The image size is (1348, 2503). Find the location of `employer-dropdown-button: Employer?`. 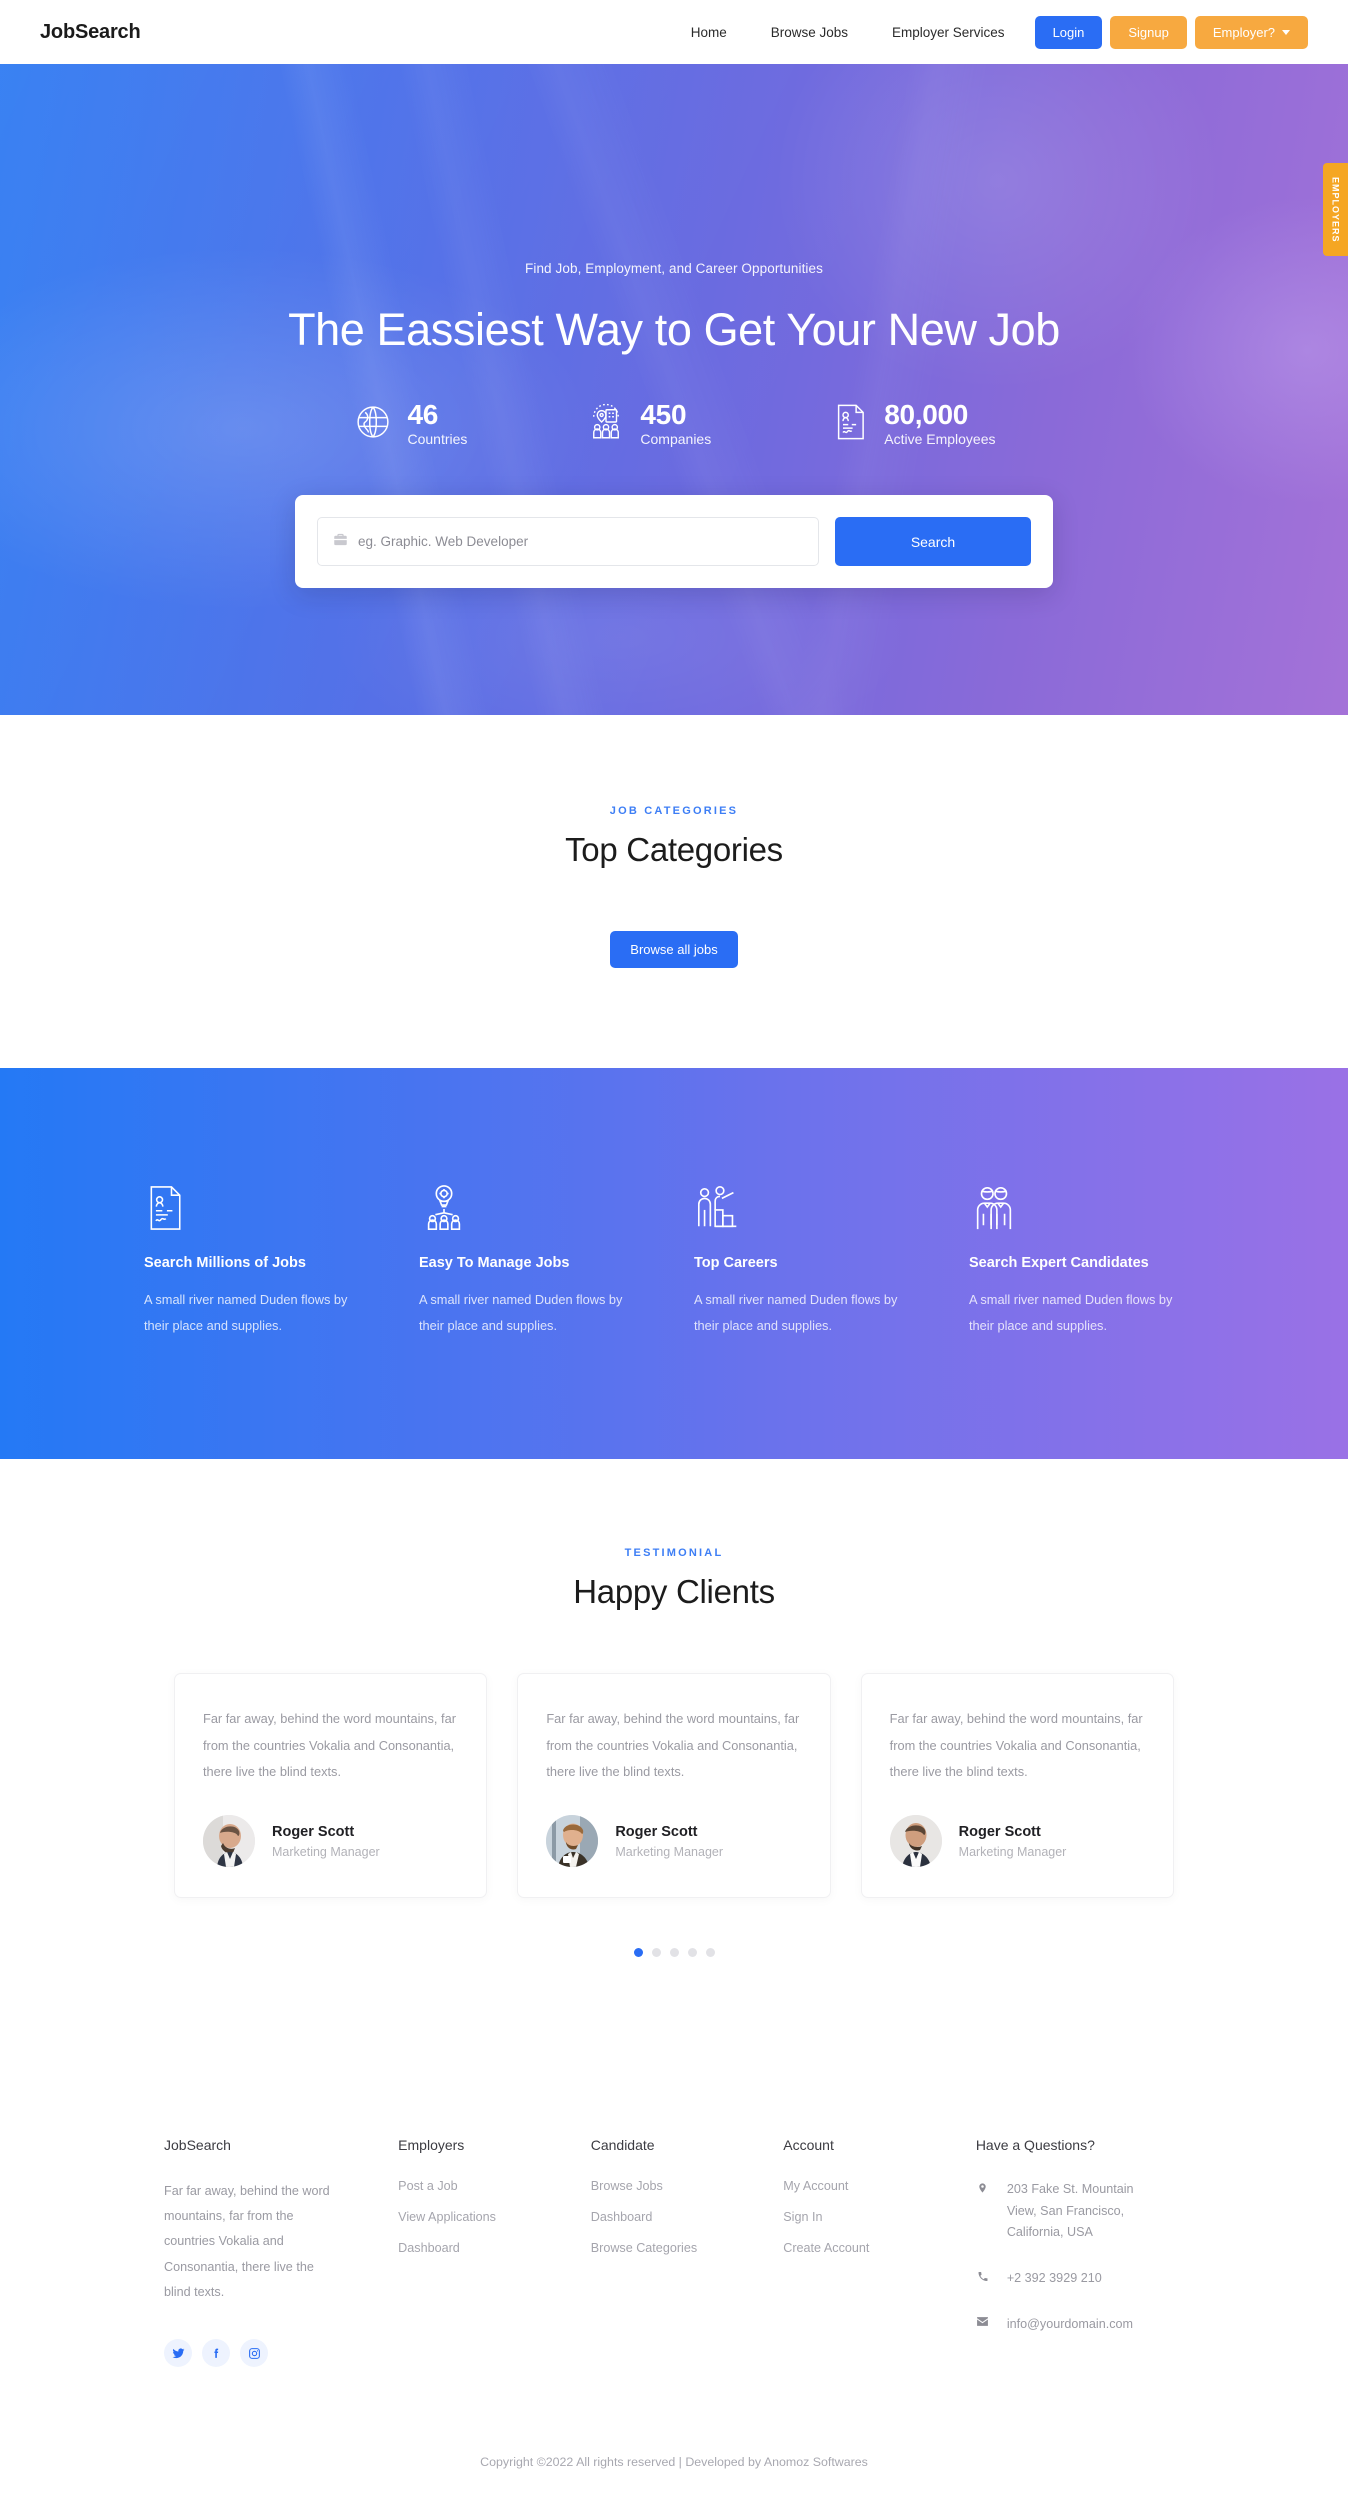

employer-dropdown-button: Employer? is located at coordinates (1251, 32).